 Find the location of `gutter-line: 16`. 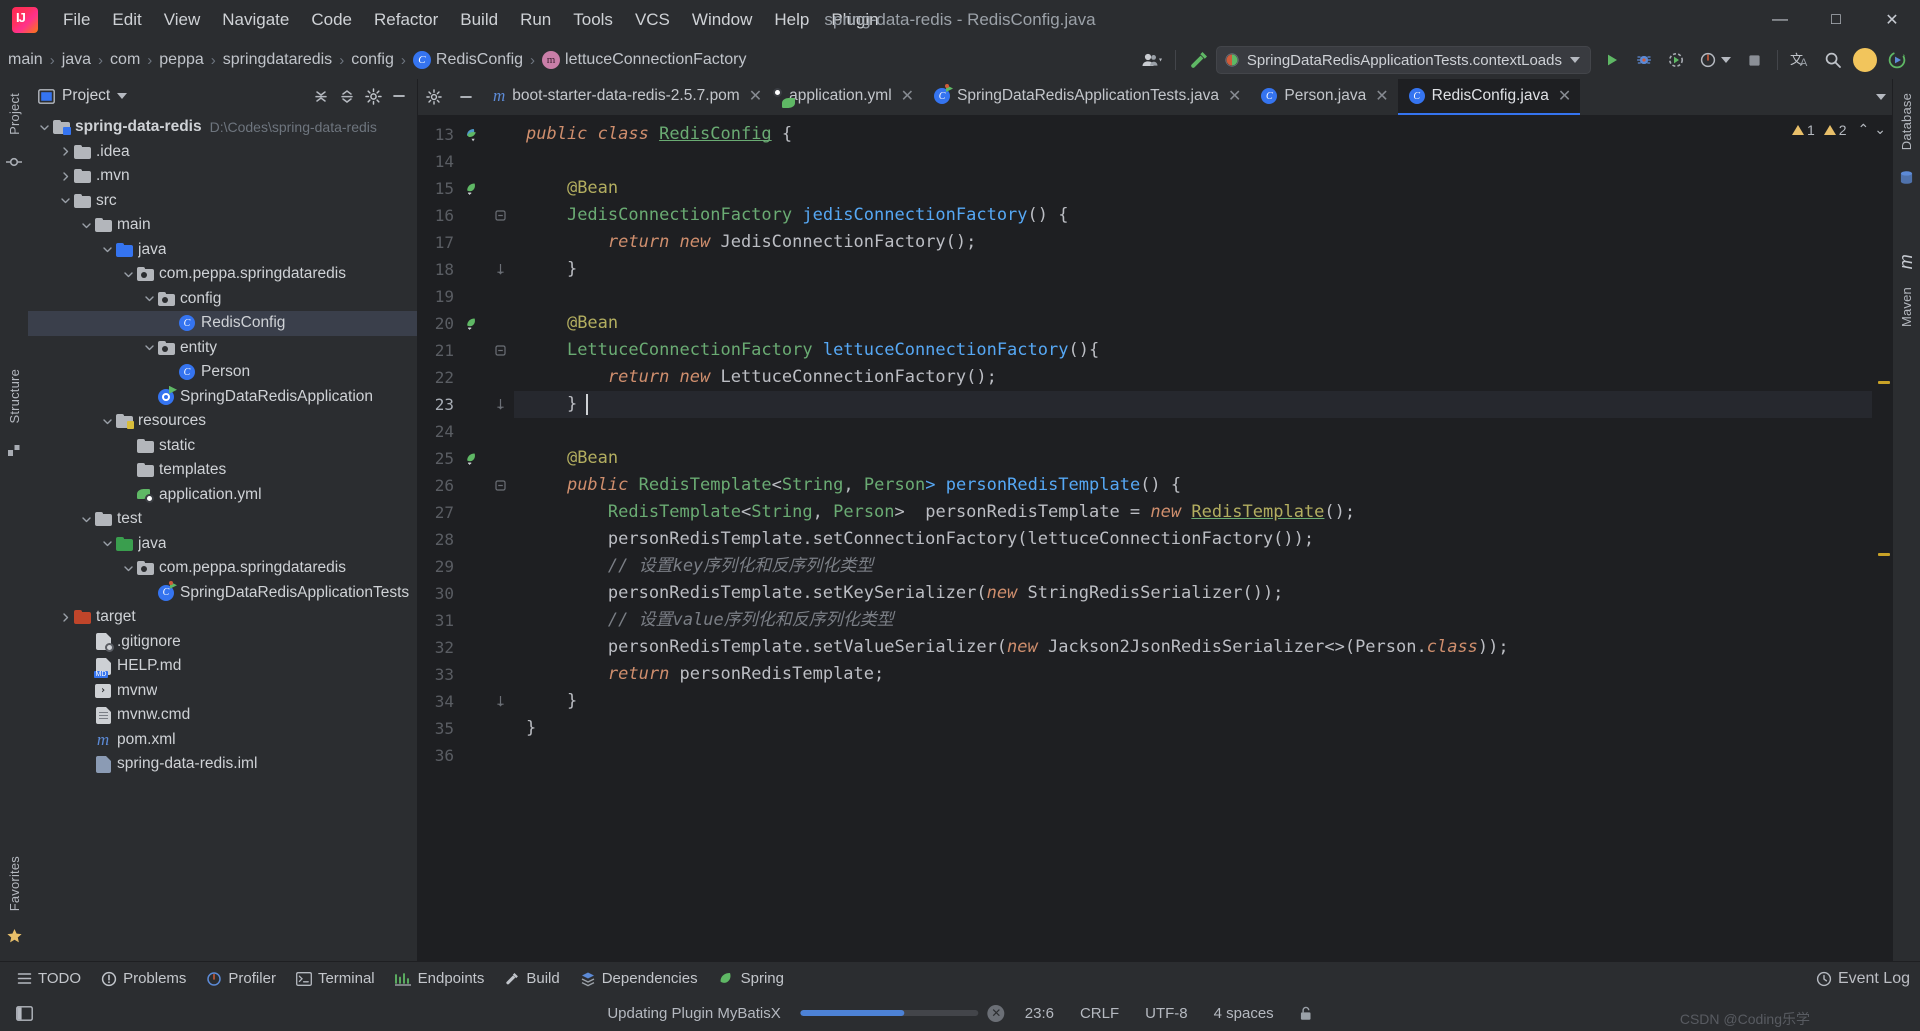

gutter-line: 16 is located at coordinates (466, 215).